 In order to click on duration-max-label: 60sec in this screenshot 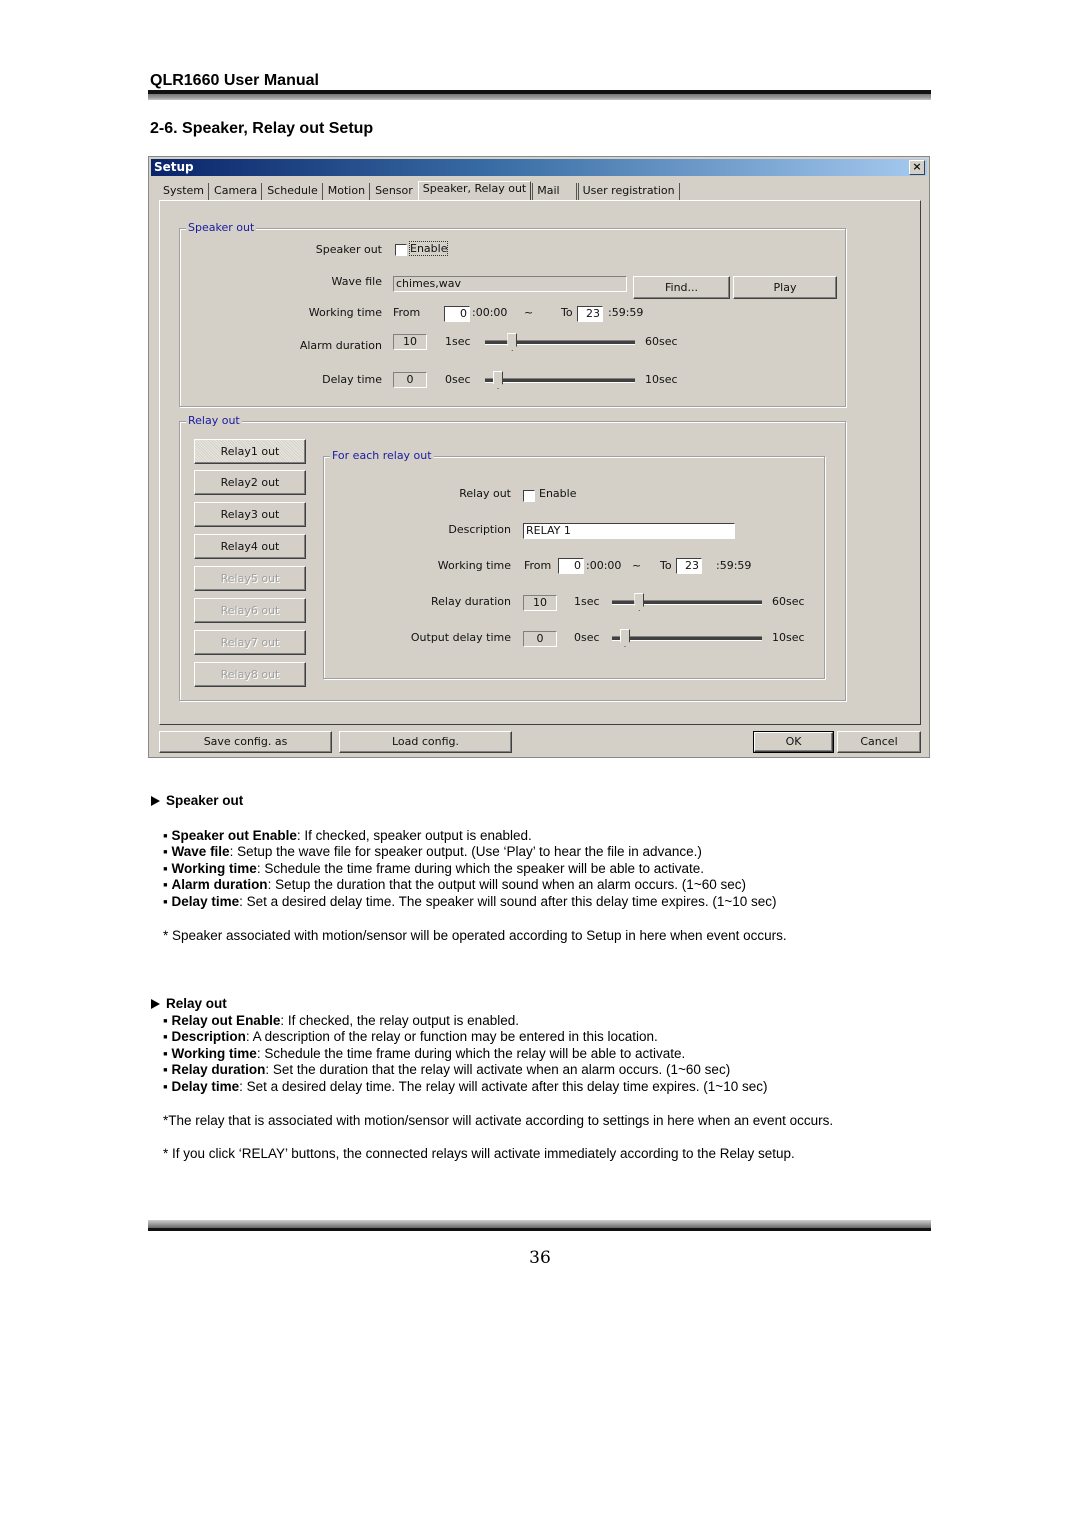, I will do `click(788, 601)`.